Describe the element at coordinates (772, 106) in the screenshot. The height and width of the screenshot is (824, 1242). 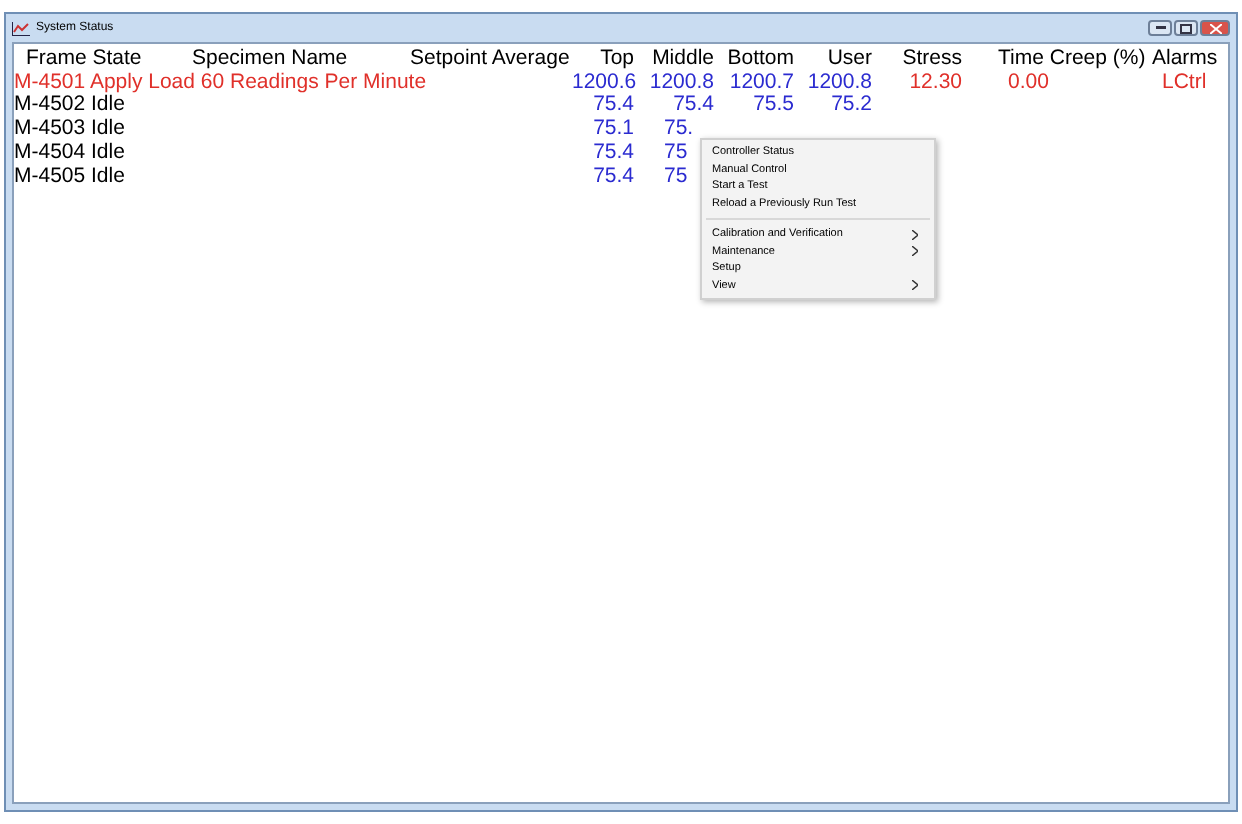
I see `reading-cell-text: 75.5` at that location.